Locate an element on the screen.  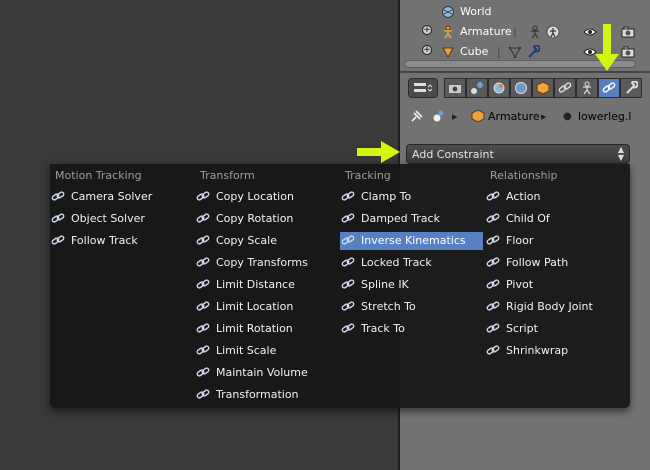
pose-icon is located at coordinates (553, 32).